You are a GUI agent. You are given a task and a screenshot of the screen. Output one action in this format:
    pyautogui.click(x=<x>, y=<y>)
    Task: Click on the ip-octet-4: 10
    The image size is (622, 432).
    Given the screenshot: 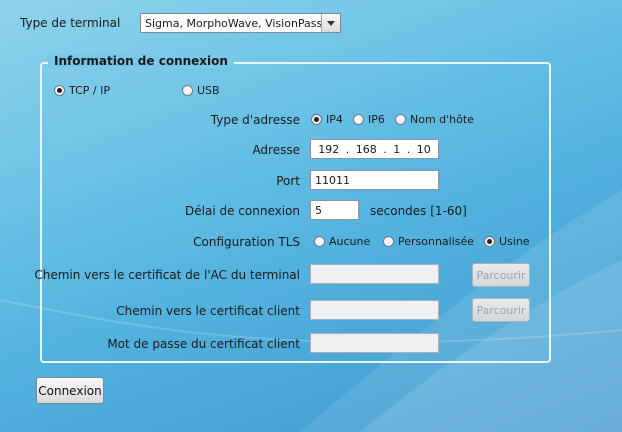 What is the action you would take?
    pyautogui.click(x=424, y=149)
    